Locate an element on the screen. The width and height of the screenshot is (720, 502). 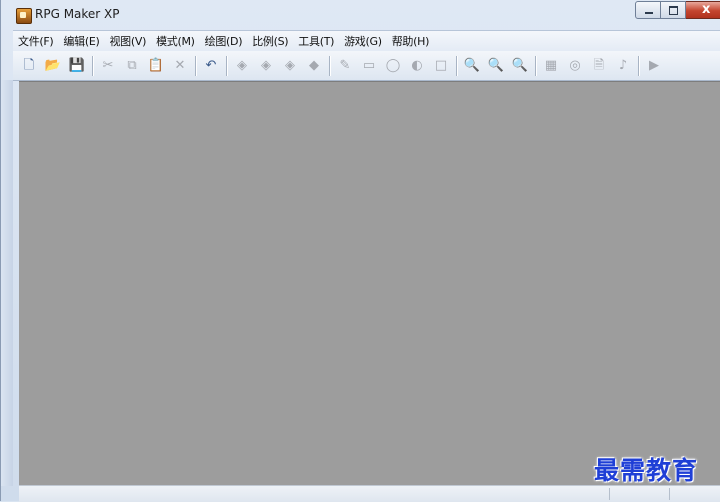
menu-item-8: 帮助(H) is located at coordinates (410, 41).